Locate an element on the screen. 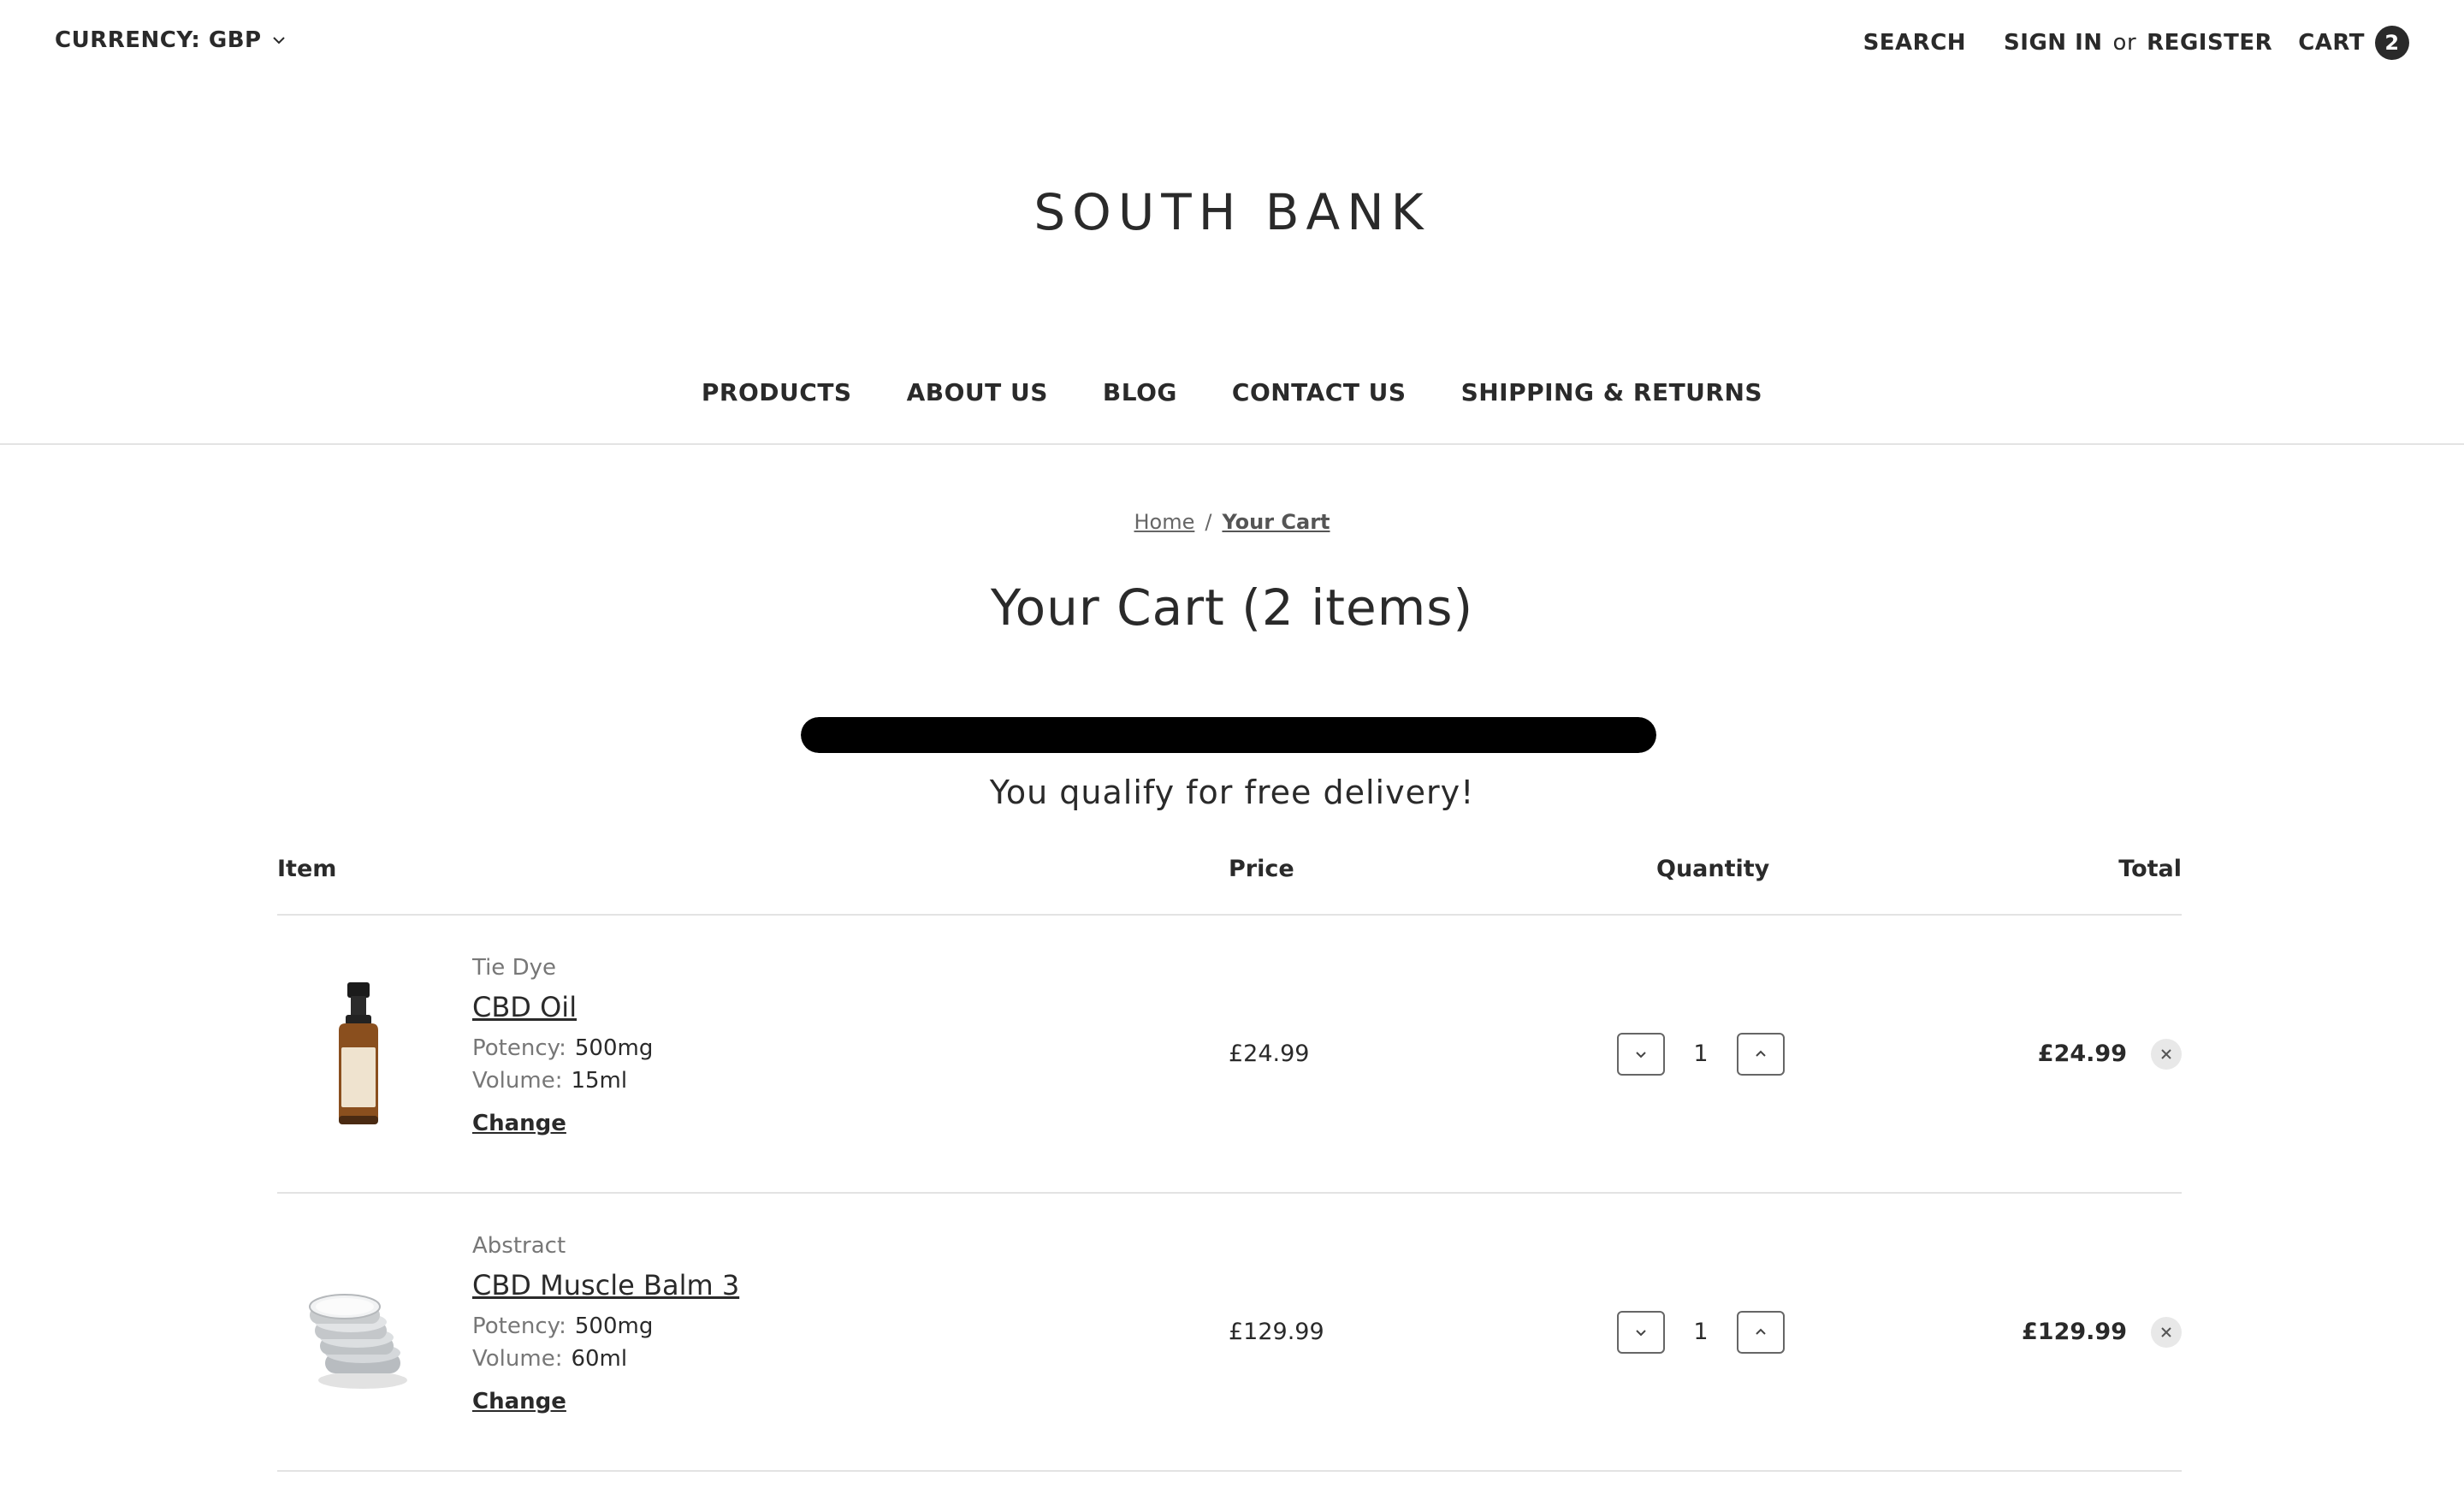 The width and height of the screenshot is (2464, 1506). option-value: 60ml is located at coordinates (599, 1359).